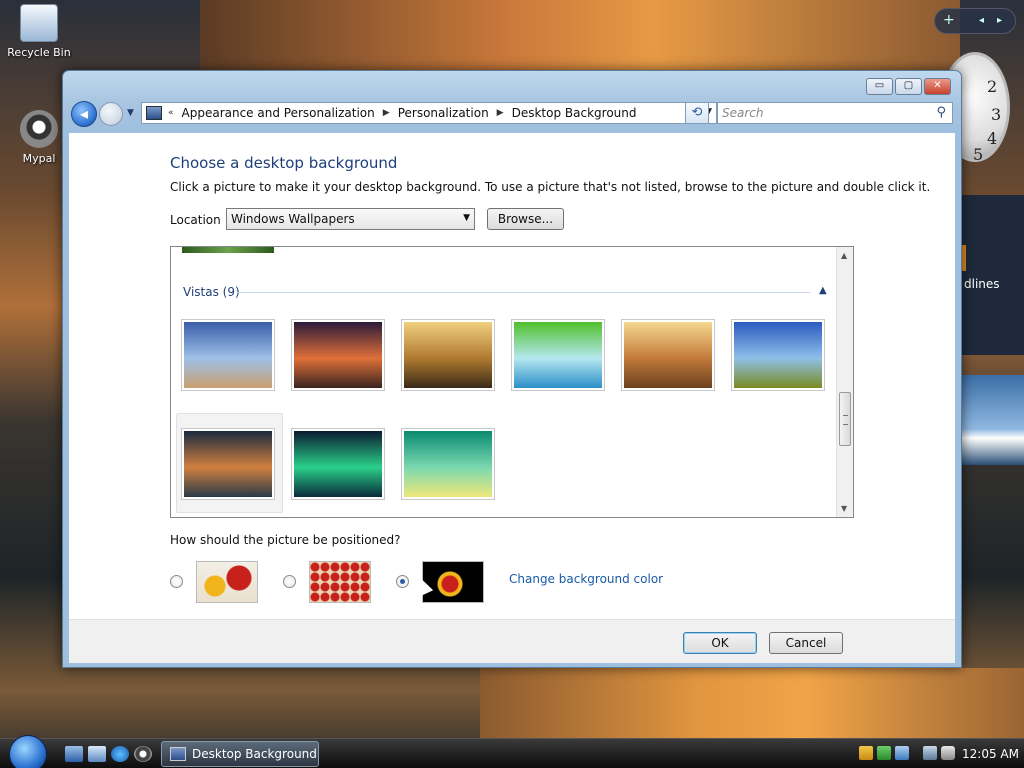 This screenshot has width=1024, height=768. I want to click on page-title: Choose a desktop background, so click(284, 163).